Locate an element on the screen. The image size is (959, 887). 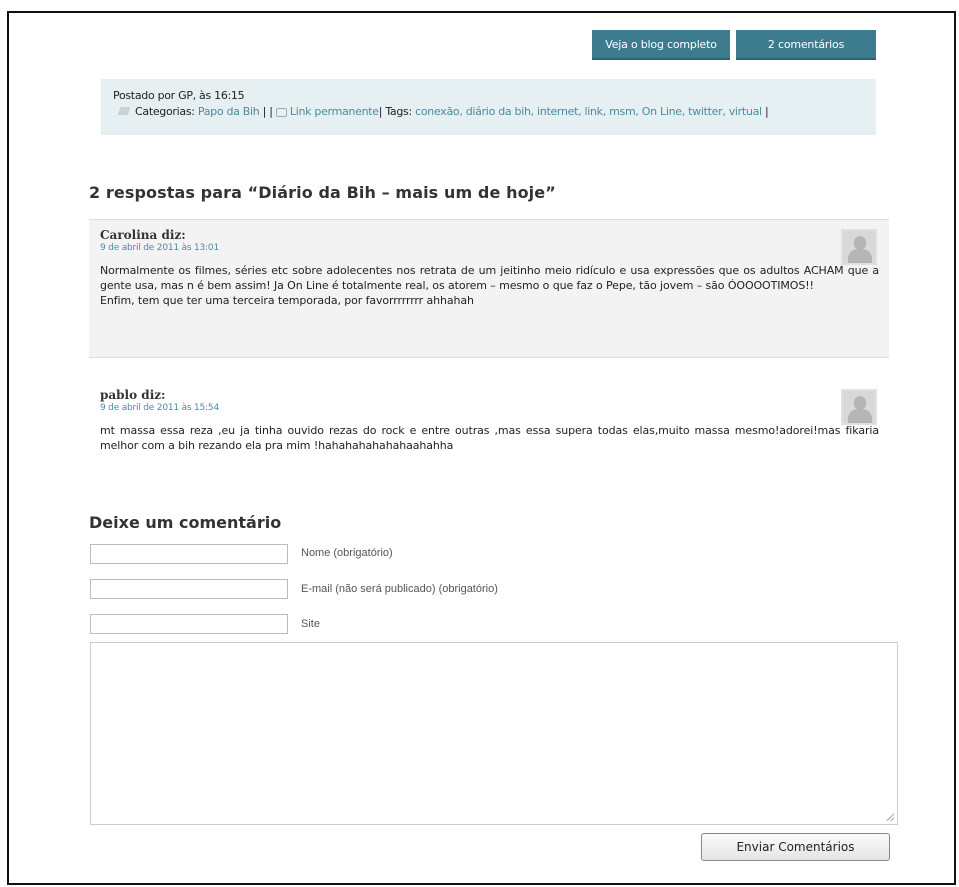
comment-author: Carolina diz: is located at coordinates (143, 235).